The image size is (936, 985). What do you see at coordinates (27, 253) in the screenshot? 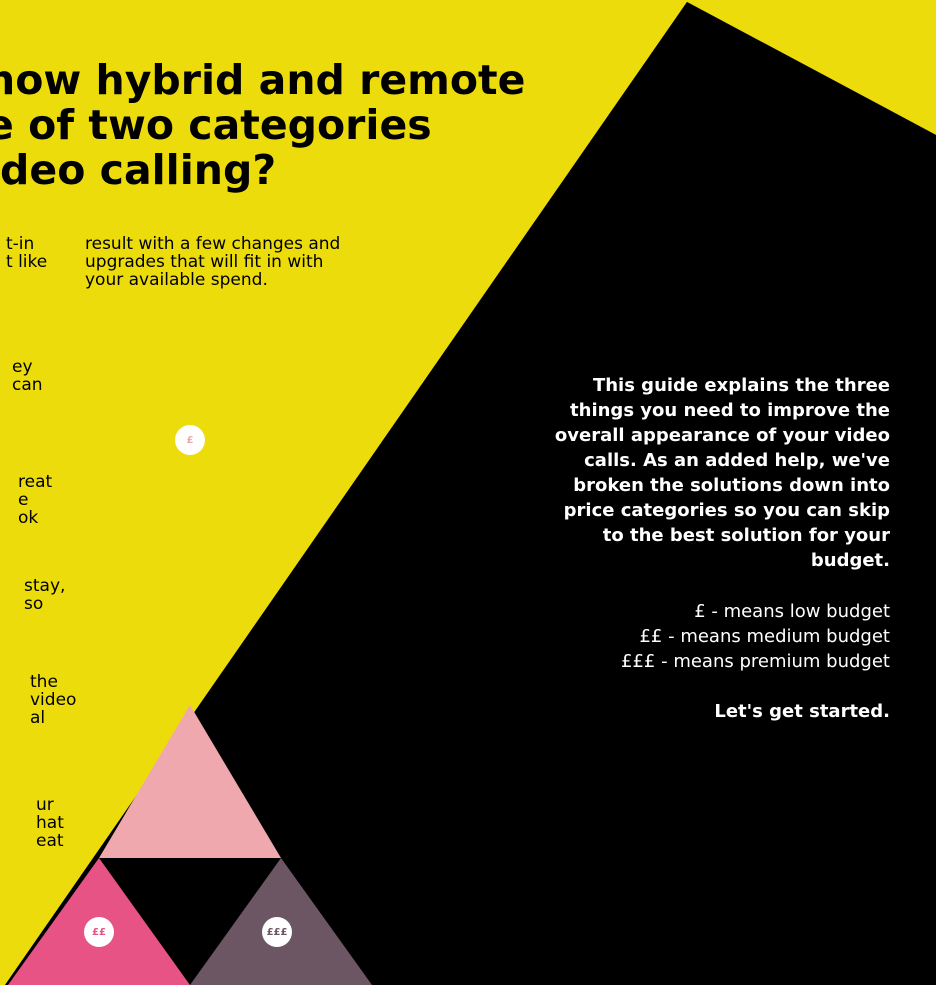
I see `left-text-fragment-1: t-in t like` at bounding box center [27, 253].